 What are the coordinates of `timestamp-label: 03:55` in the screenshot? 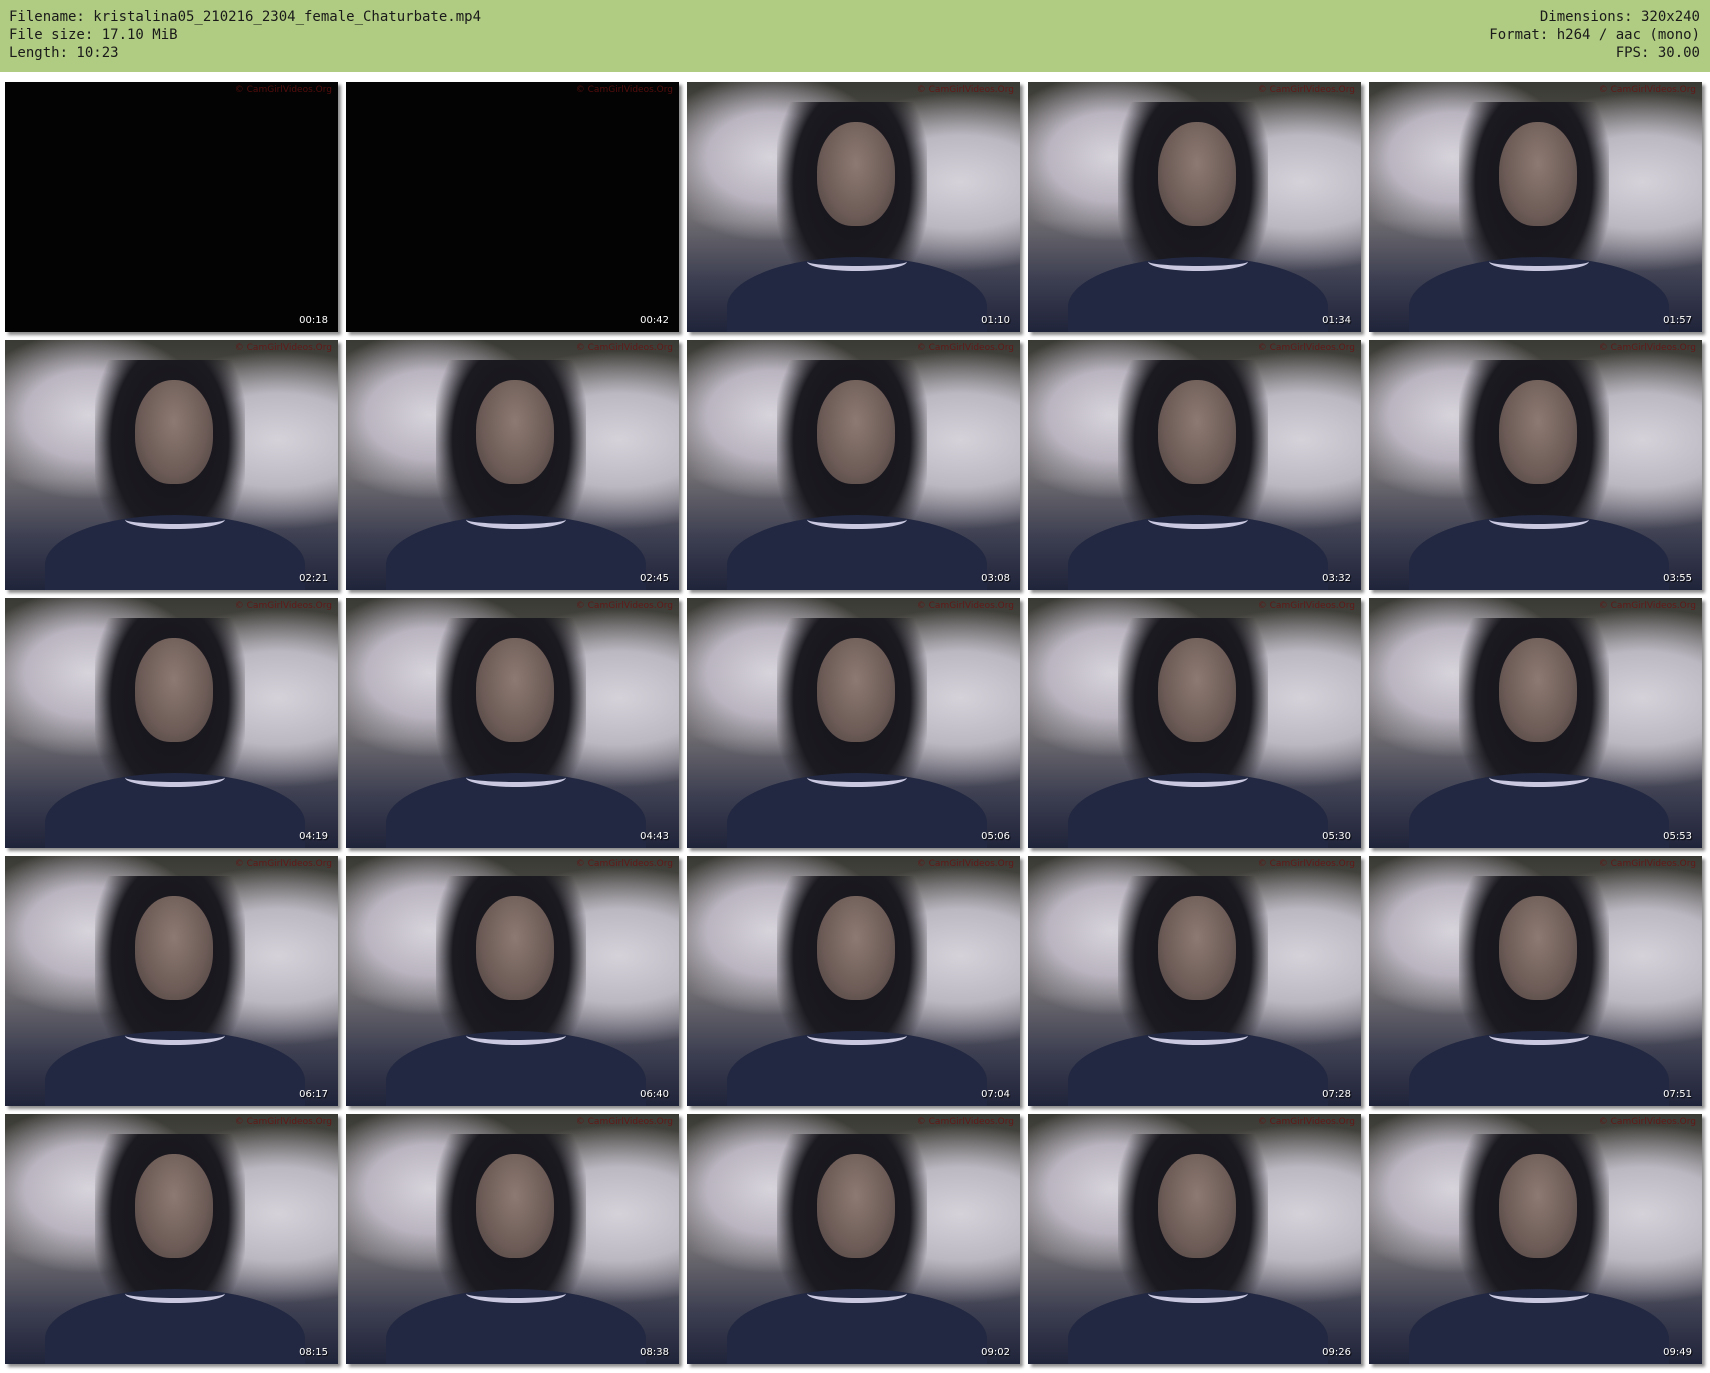 It's located at (1677, 578).